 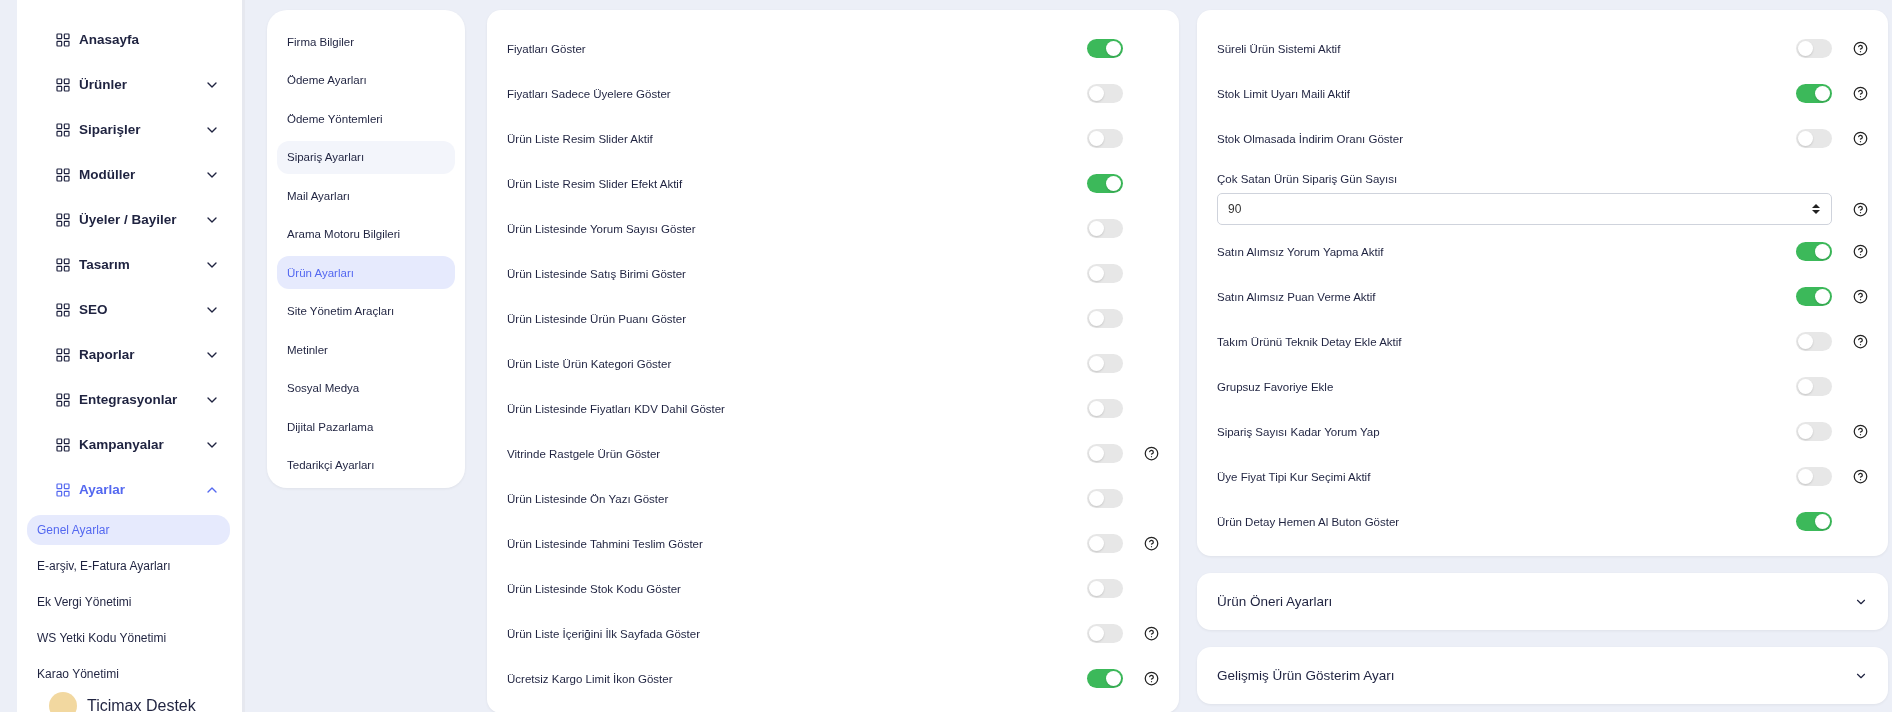 What do you see at coordinates (1816, 209) in the screenshot?
I see `spinner-icon` at bounding box center [1816, 209].